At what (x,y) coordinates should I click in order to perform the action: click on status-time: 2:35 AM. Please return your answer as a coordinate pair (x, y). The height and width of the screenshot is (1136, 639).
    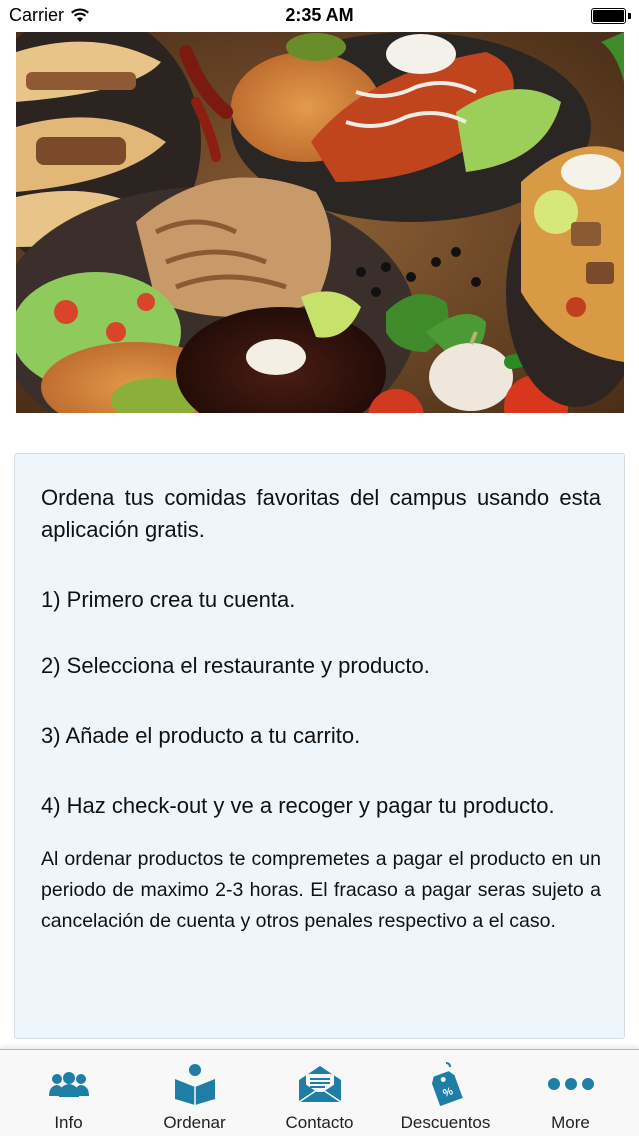
    Looking at the image, I should click on (319, 15).